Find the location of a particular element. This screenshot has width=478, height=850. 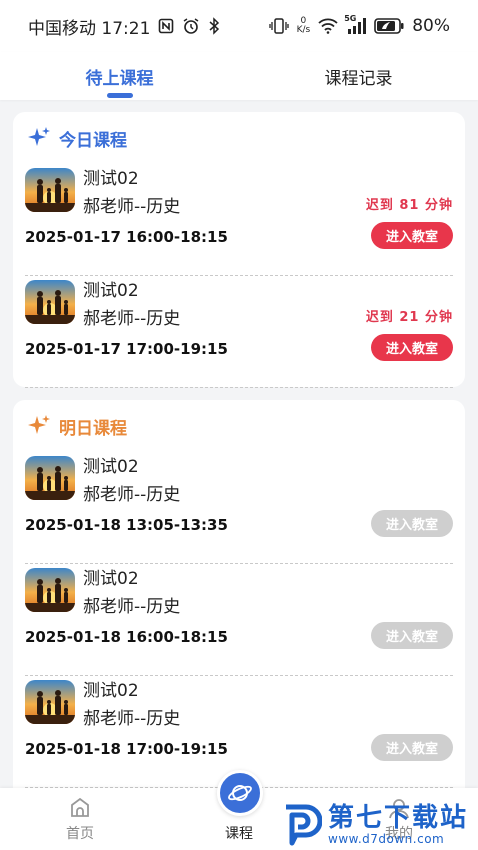

battery-percent: 80% is located at coordinates (431, 26).